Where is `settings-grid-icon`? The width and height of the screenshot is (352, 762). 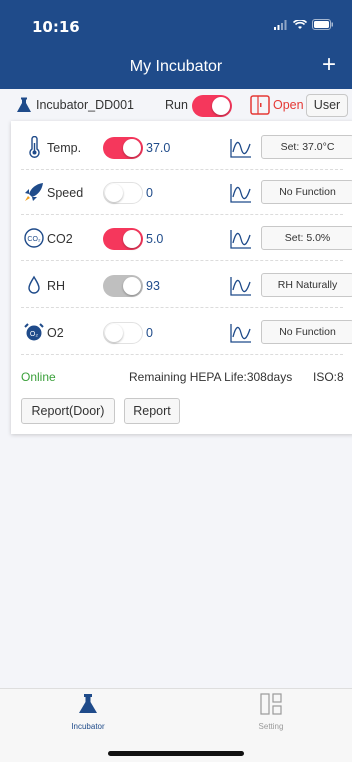 settings-grid-icon is located at coordinates (271, 704).